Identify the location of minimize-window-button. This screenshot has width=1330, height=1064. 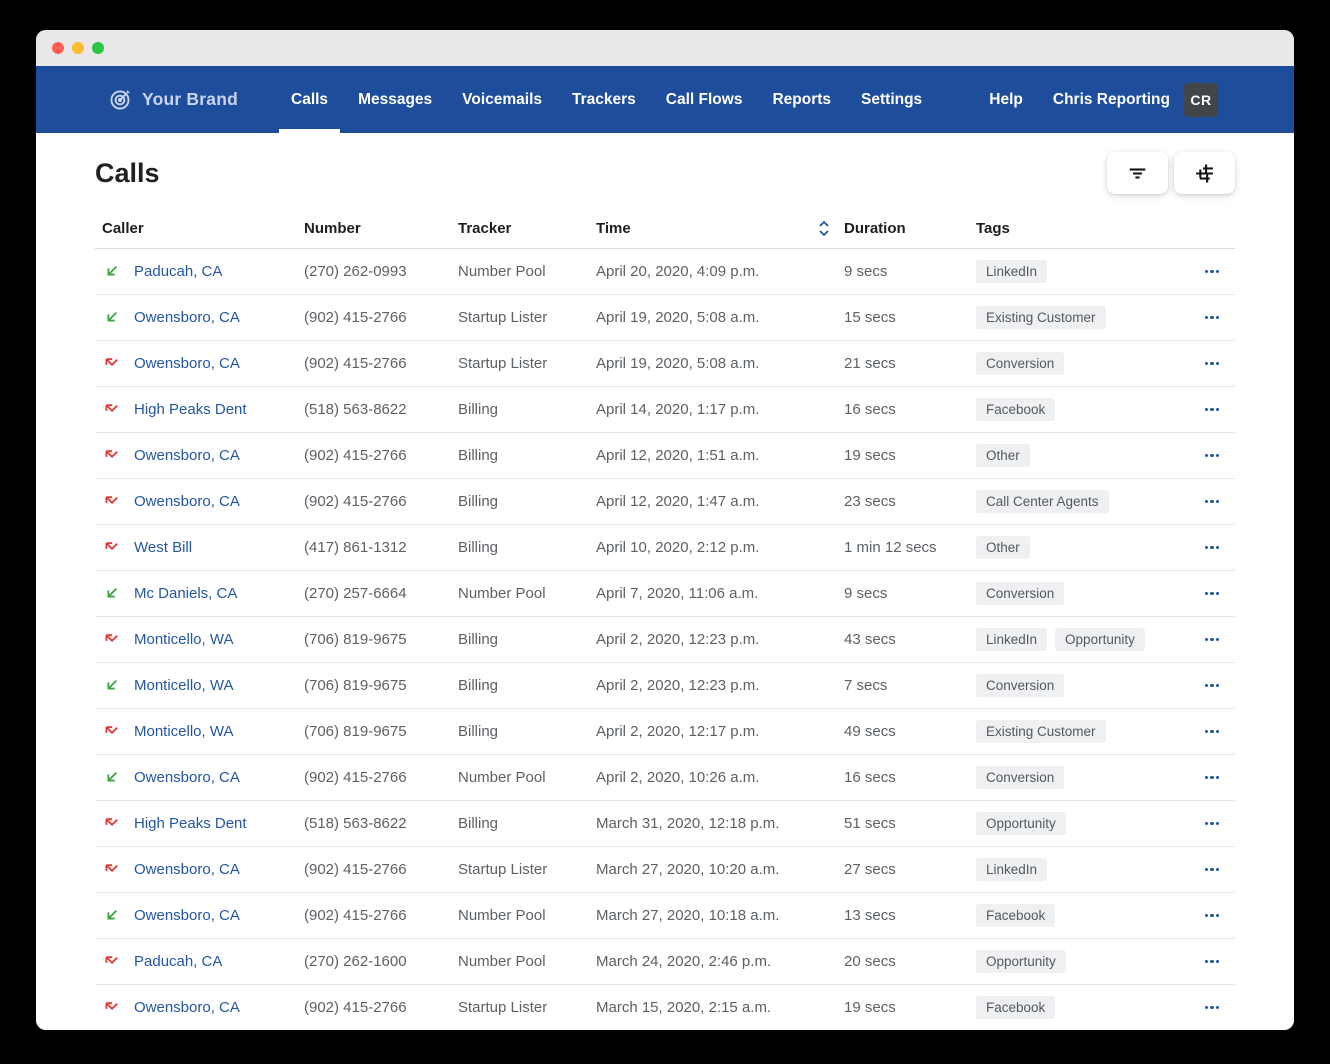
(78, 48).